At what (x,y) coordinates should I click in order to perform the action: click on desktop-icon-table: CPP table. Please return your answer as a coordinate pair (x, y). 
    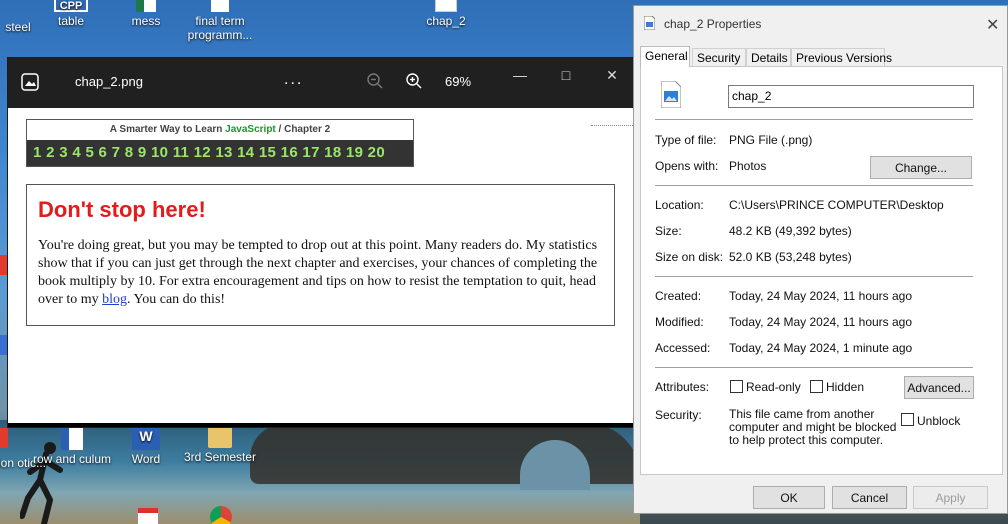
    Looking at the image, I should click on (71, 14).